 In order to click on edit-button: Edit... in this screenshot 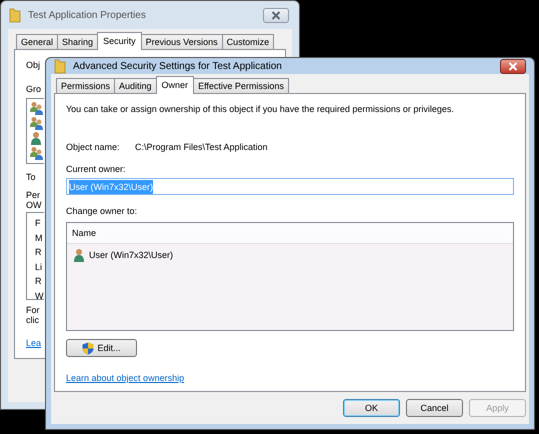, I will do `click(101, 348)`.